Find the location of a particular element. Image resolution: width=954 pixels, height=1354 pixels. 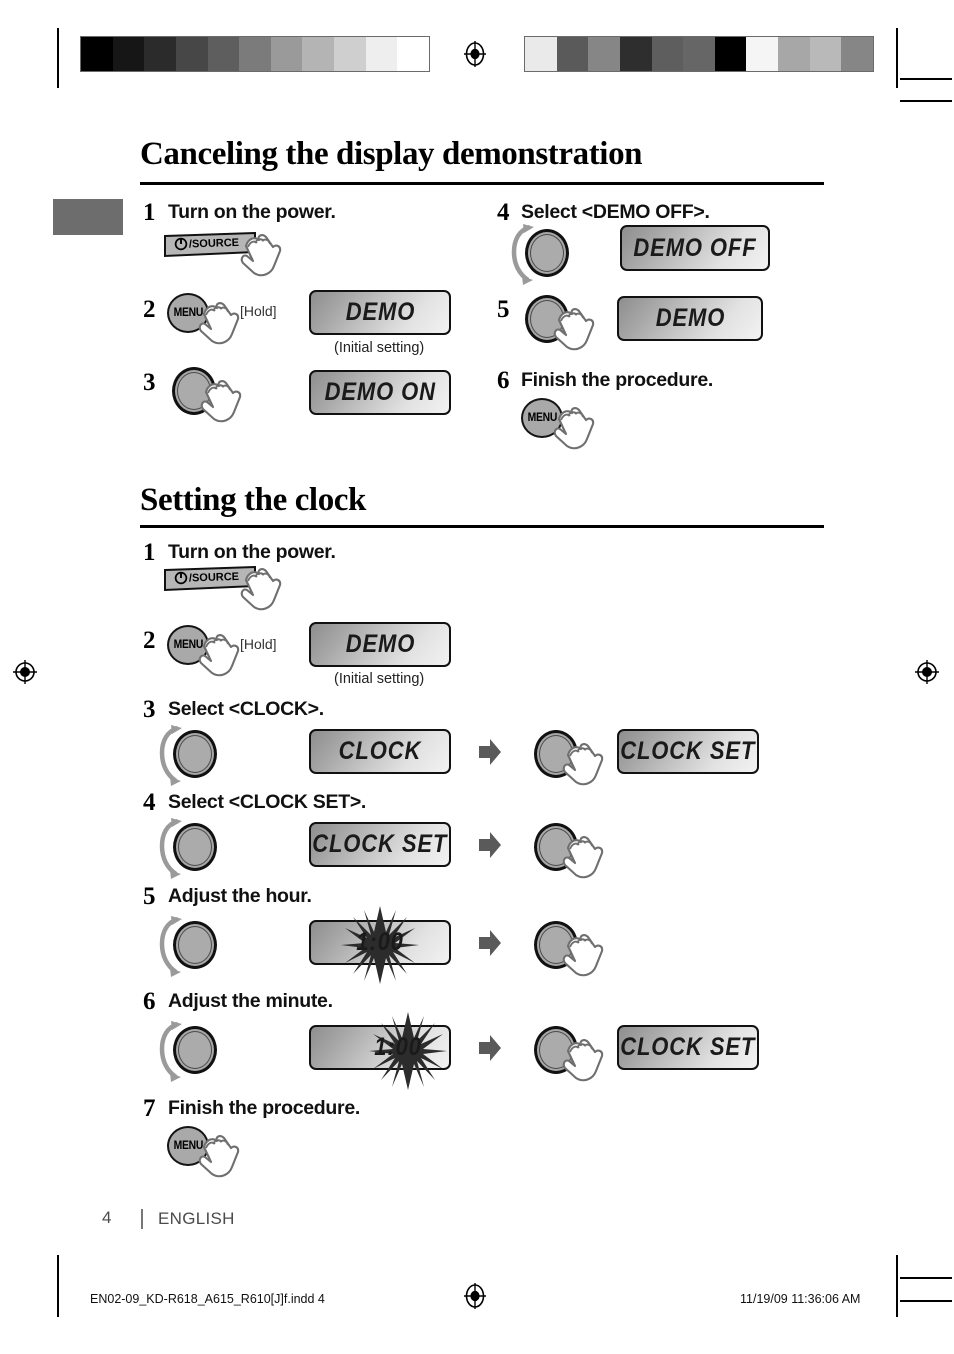

registration-target-icon-top is located at coordinates (475, 54).